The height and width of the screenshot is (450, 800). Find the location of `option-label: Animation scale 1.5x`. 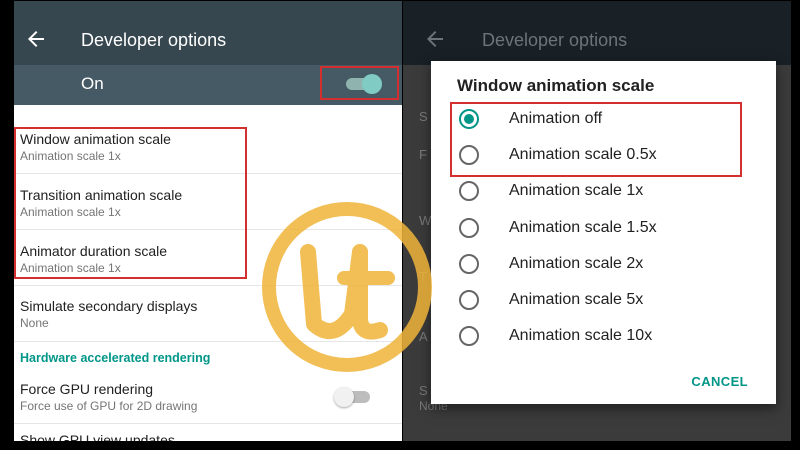

option-label: Animation scale 1.5x is located at coordinates (583, 227).